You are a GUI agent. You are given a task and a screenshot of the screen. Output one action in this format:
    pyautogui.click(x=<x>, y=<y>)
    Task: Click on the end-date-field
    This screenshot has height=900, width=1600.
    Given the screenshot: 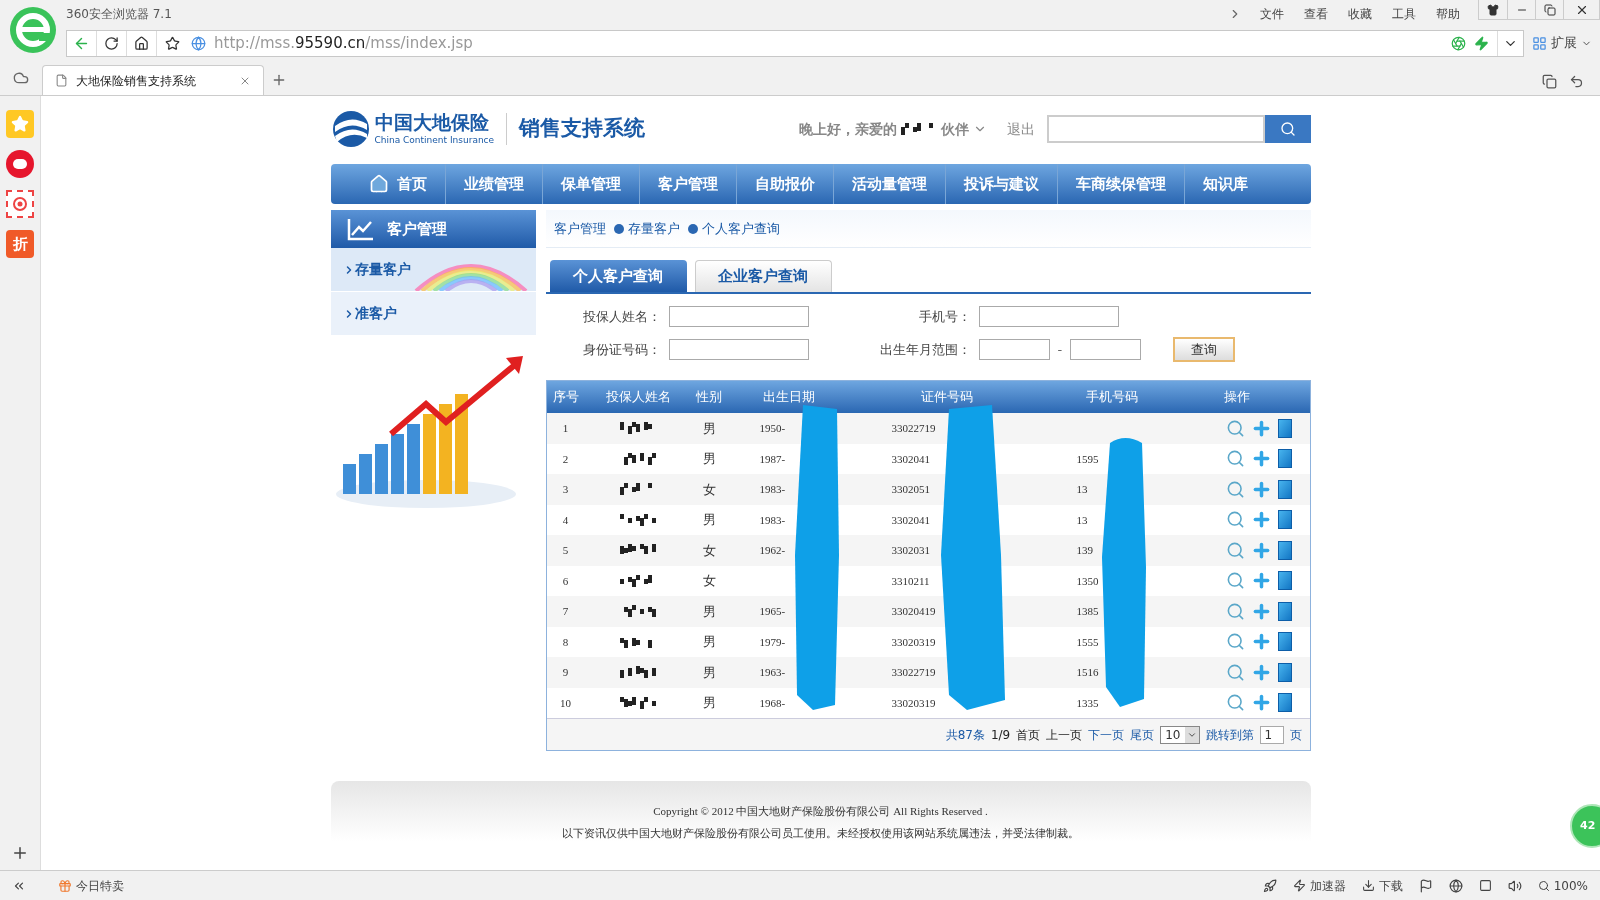 What is the action you would take?
    pyautogui.click(x=1106, y=349)
    